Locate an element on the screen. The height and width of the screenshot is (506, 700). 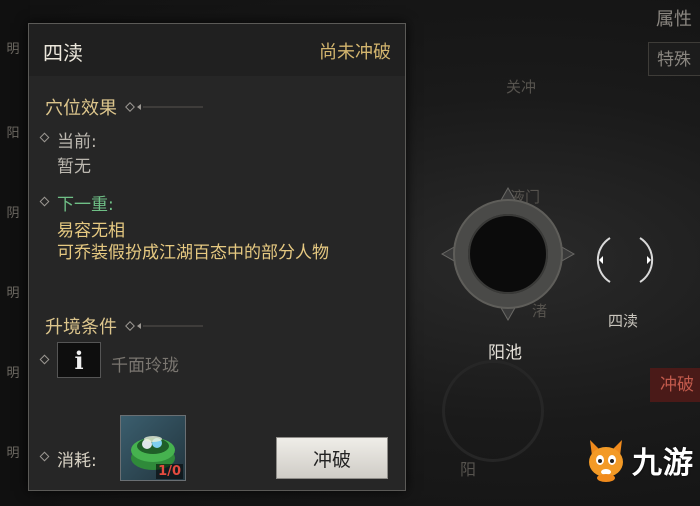
fox-mascot-icon is located at coordinates (606, 461).